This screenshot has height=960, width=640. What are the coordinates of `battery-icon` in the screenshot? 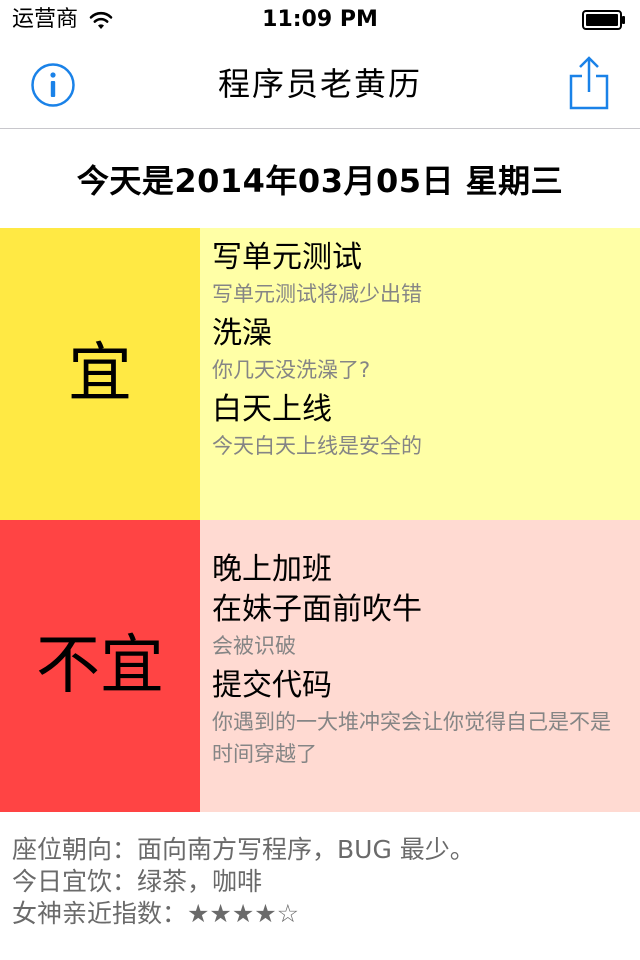 It's located at (603, 20).